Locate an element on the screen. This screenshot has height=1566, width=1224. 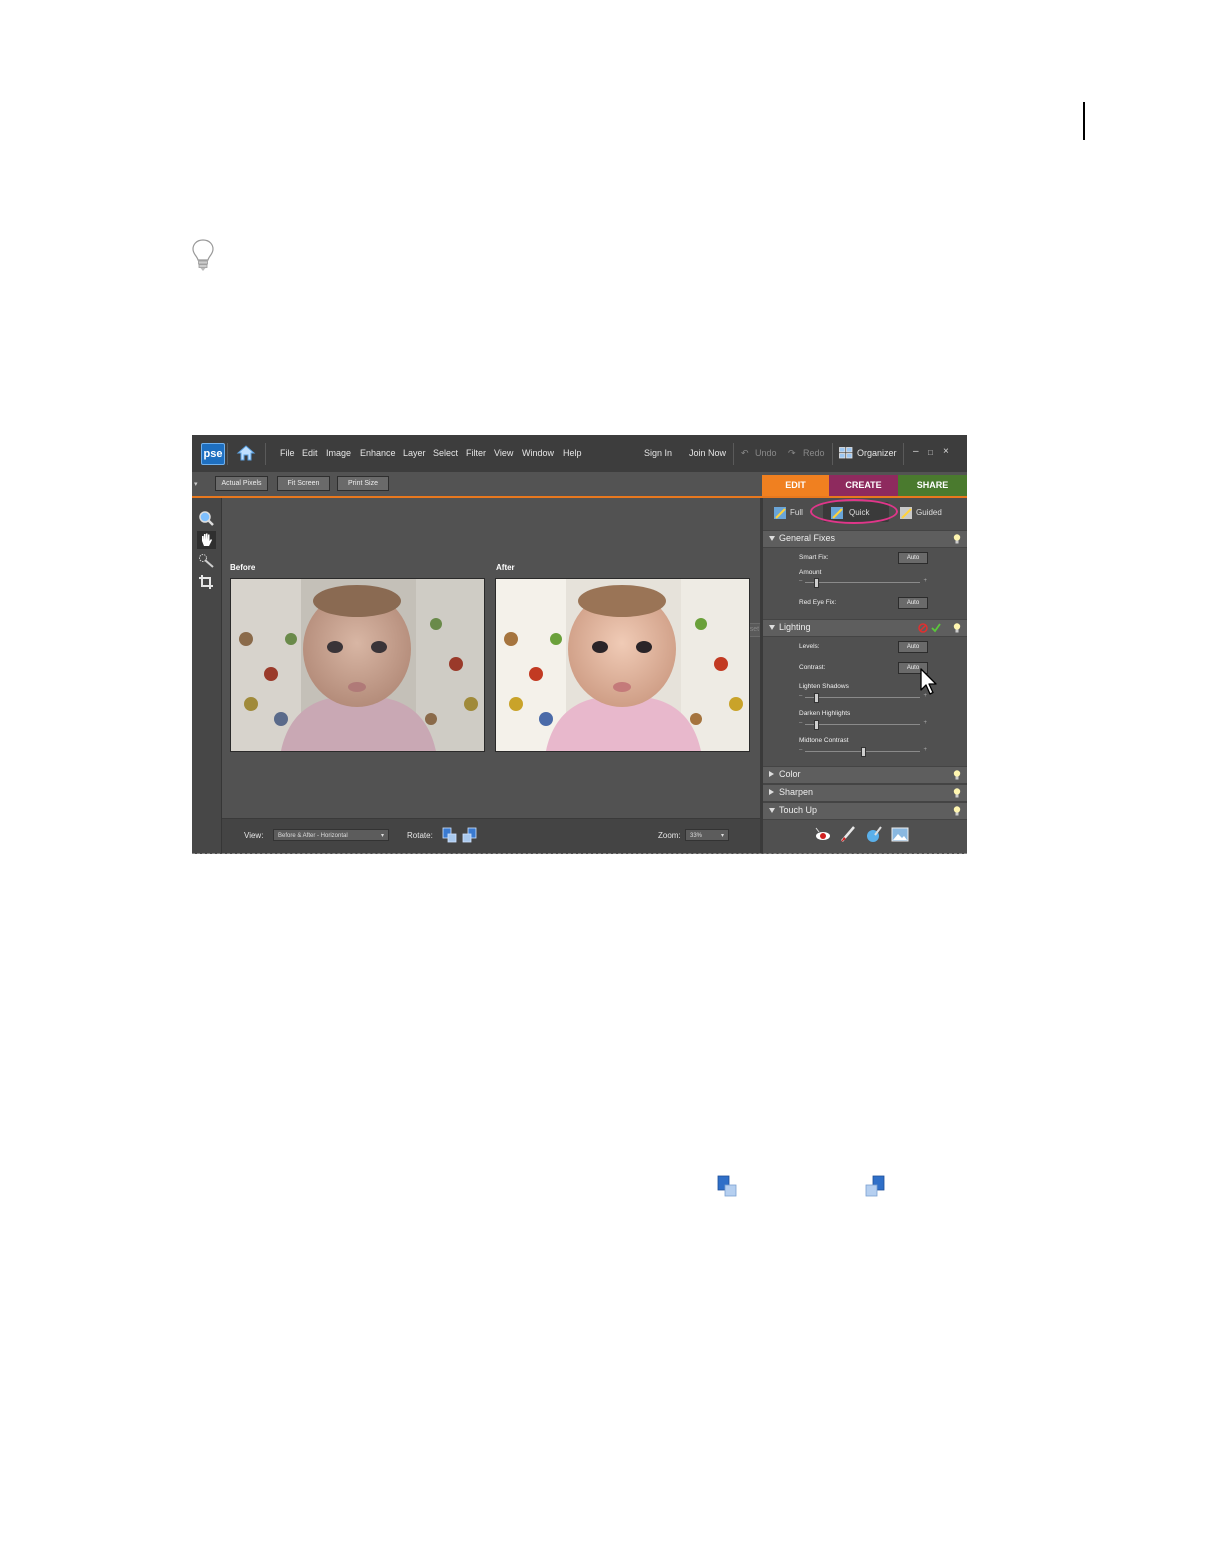
color-header: Color is located at coordinates (865, 775).